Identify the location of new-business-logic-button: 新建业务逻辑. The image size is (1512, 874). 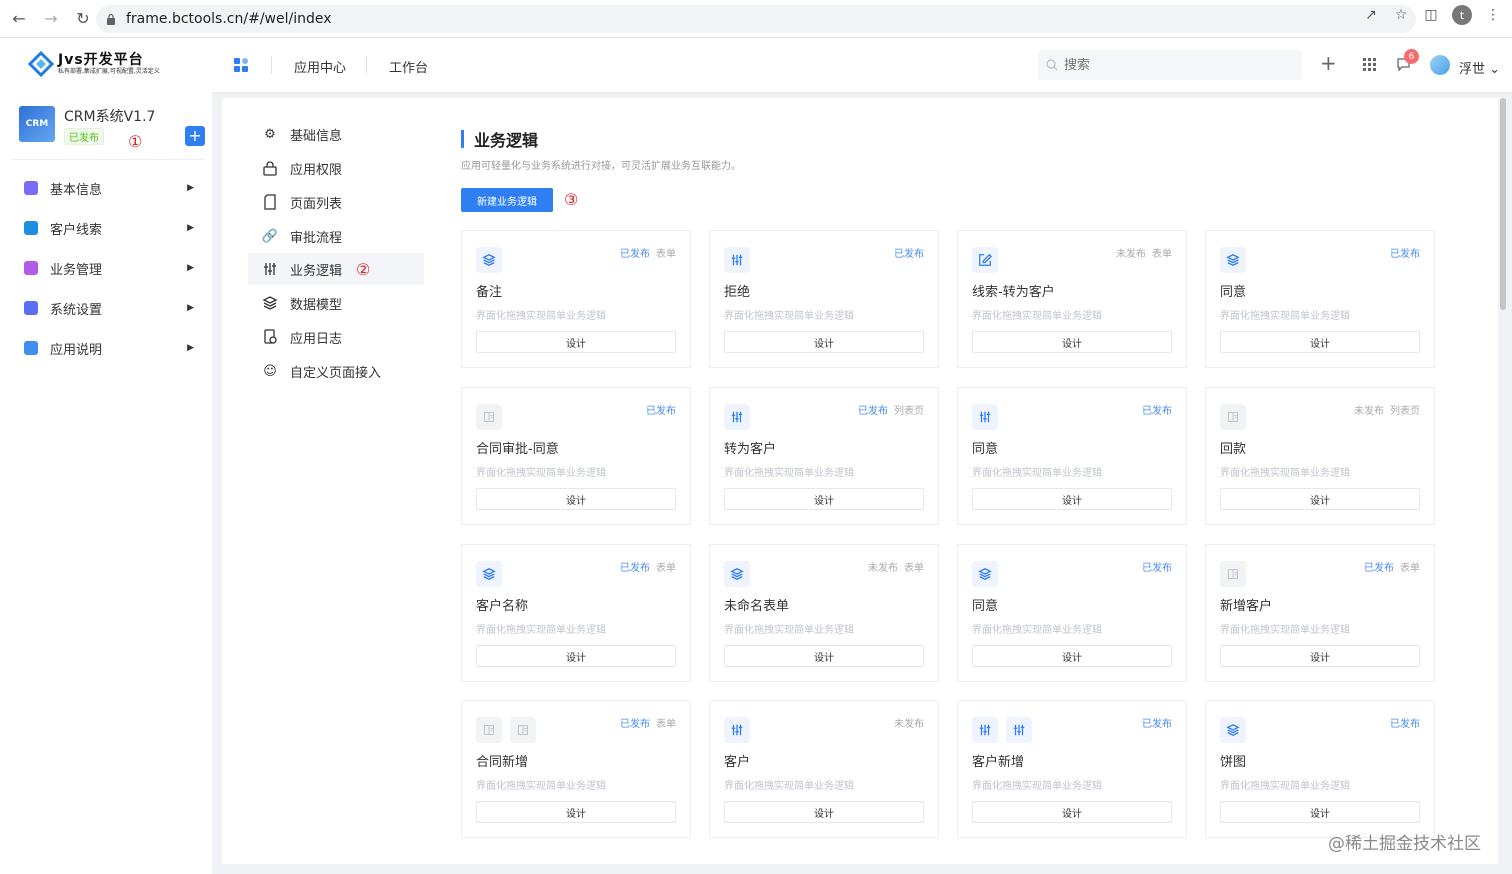
(507, 200).